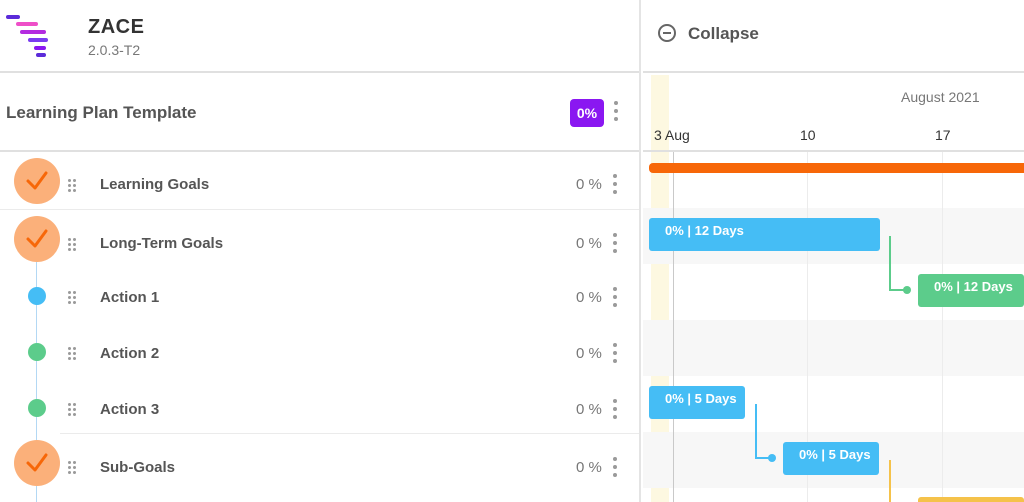  I want to click on task-row: Sub-Goals 0 %, so click(319, 464).